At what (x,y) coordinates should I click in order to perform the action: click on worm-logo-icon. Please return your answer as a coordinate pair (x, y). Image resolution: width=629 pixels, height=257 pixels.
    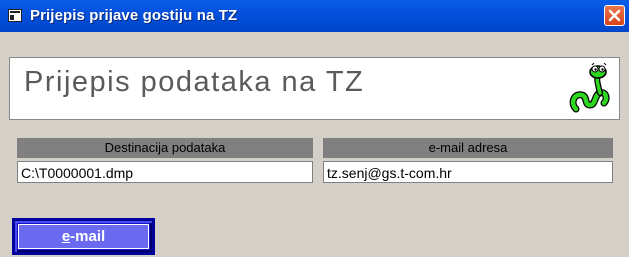
    Looking at the image, I should click on (589, 88).